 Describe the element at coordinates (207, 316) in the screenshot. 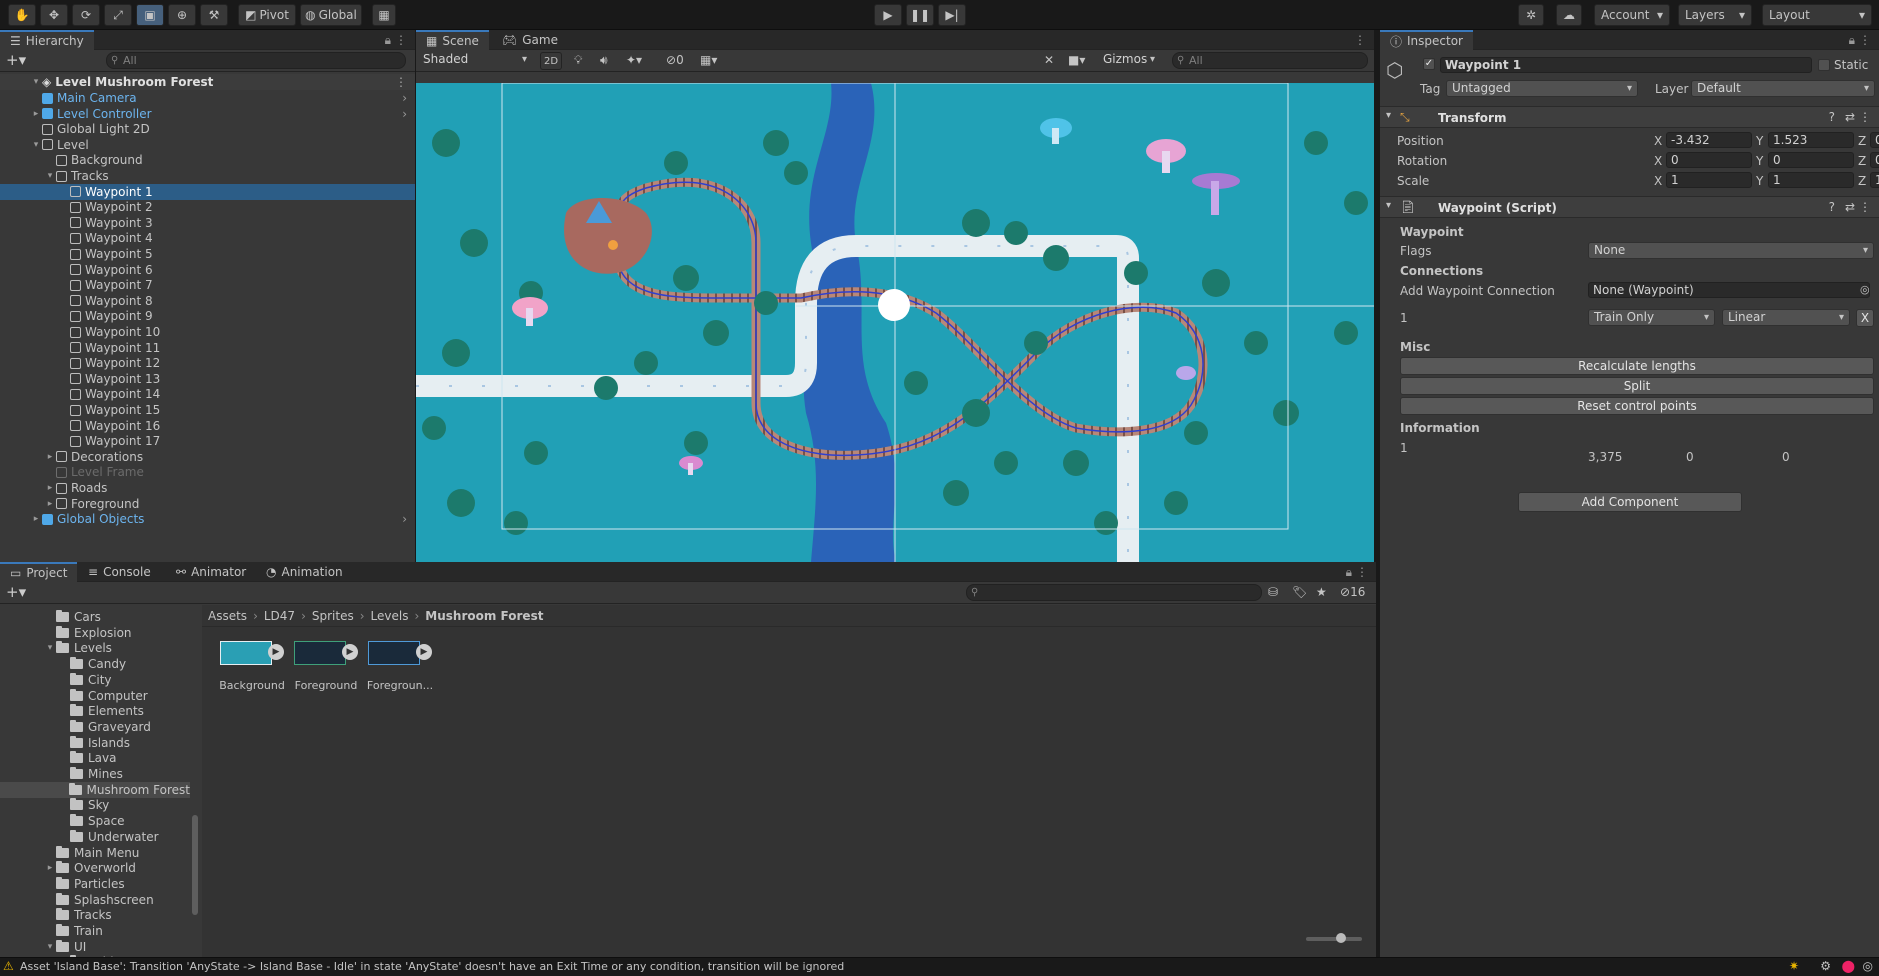

I see `hierarchy-item: Waypoint 9` at that location.